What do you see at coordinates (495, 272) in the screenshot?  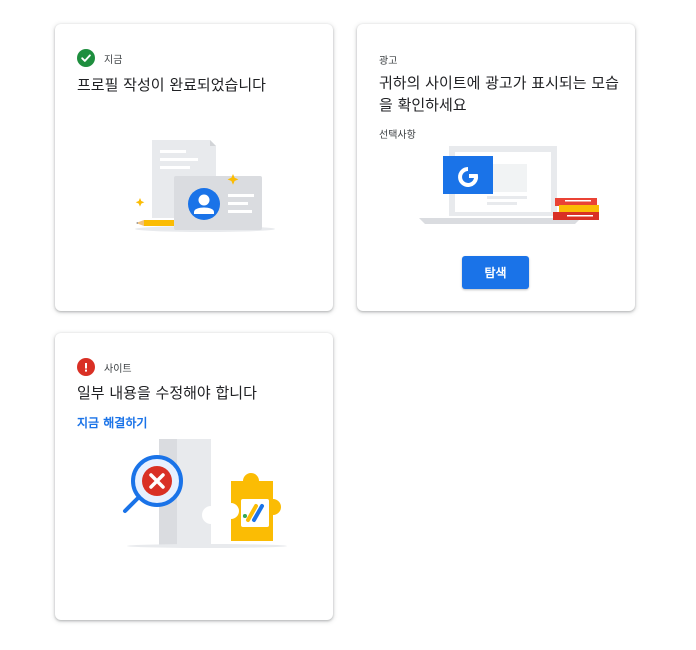 I see `explore-button: 탐색` at bounding box center [495, 272].